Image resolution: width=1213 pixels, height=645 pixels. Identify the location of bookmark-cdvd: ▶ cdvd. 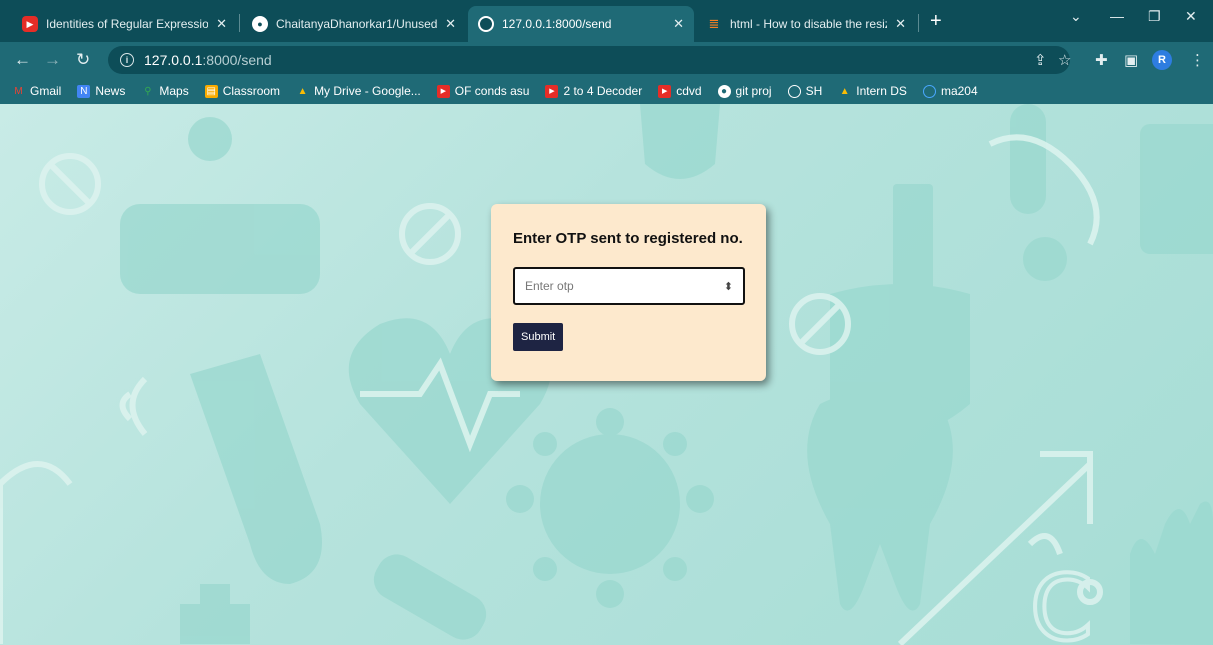
(680, 91).